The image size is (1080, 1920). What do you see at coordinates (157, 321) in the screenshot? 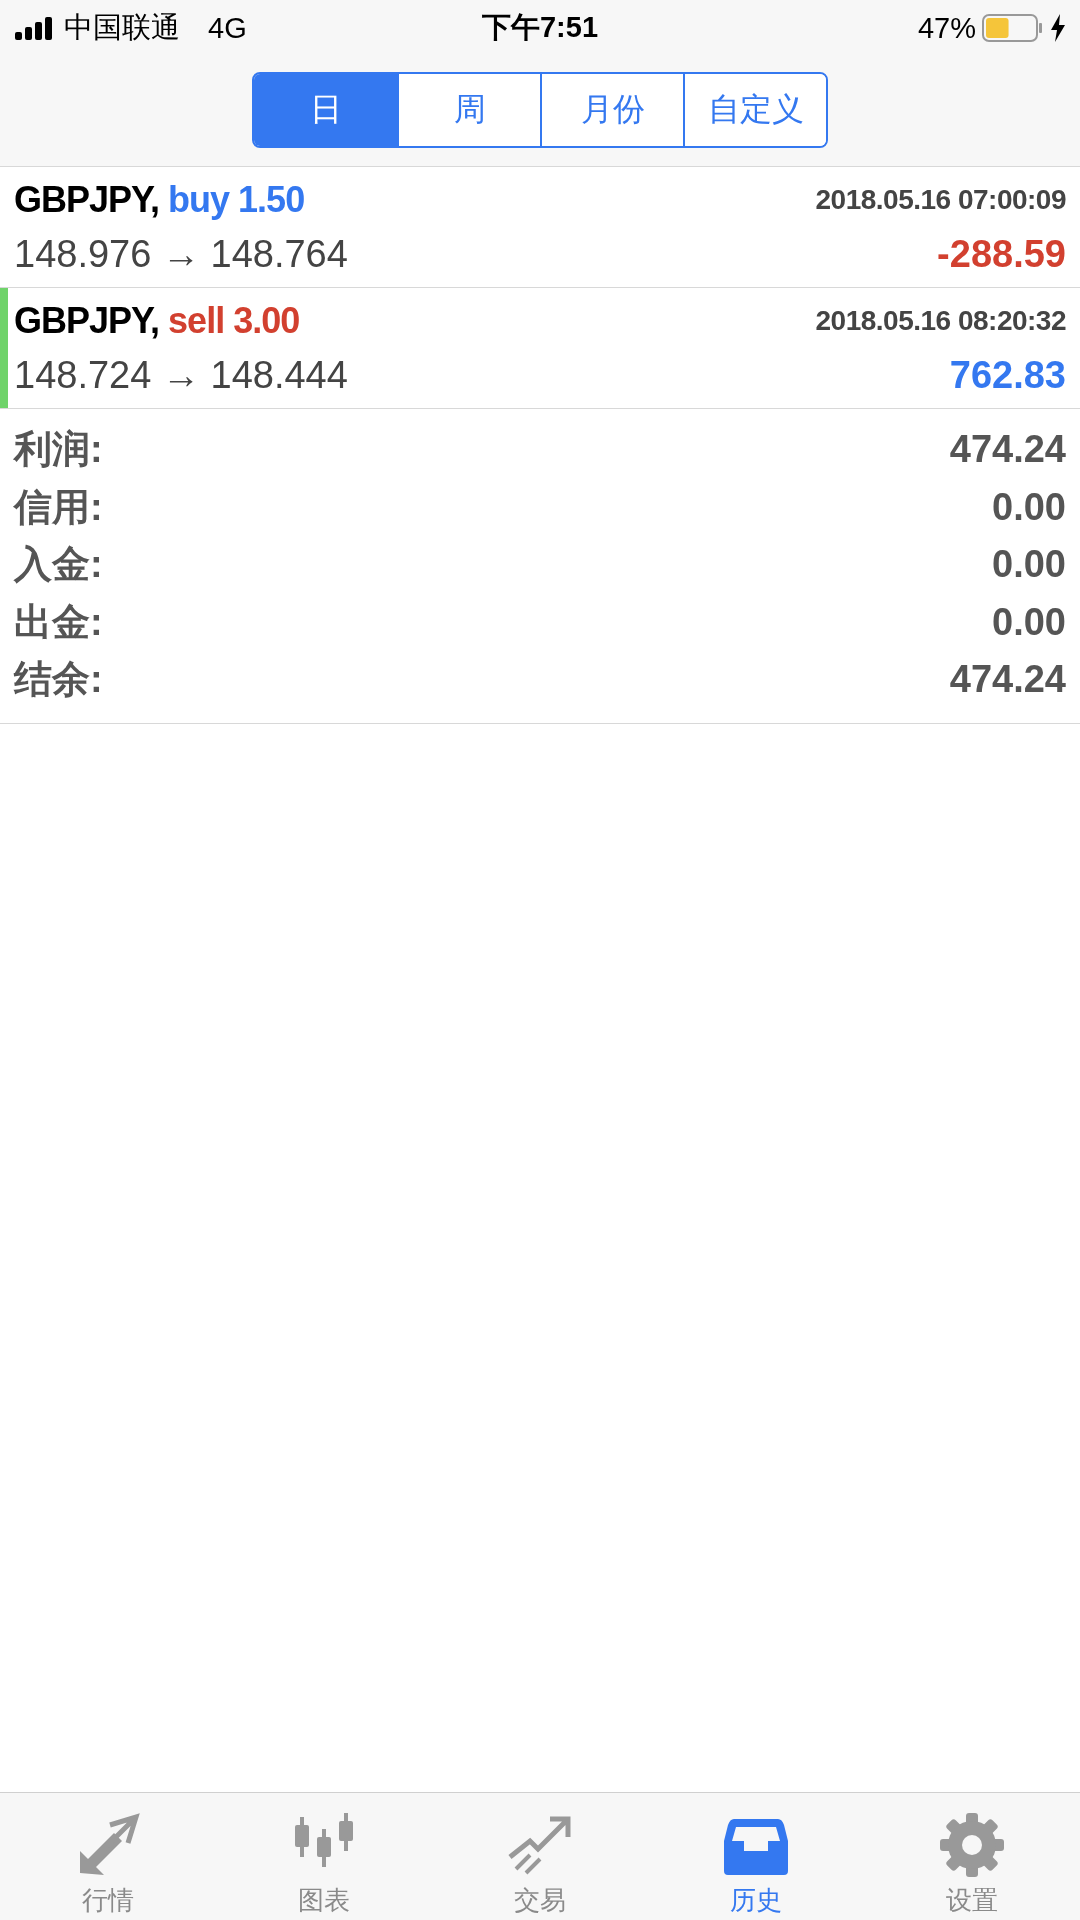
I see `trade-title: GBPJPY, sell 3.00` at bounding box center [157, 321].